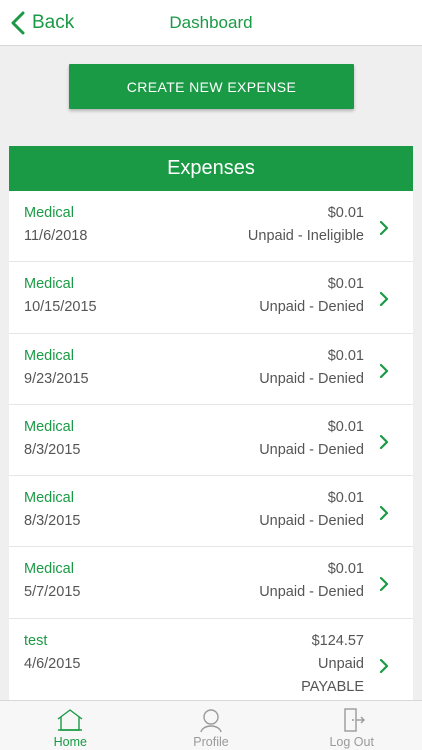 The image size is (422, 750). Describe the element at coordinates (56, 236) in the screenshot. I see `expense-date: 11/6/2018` at that location.